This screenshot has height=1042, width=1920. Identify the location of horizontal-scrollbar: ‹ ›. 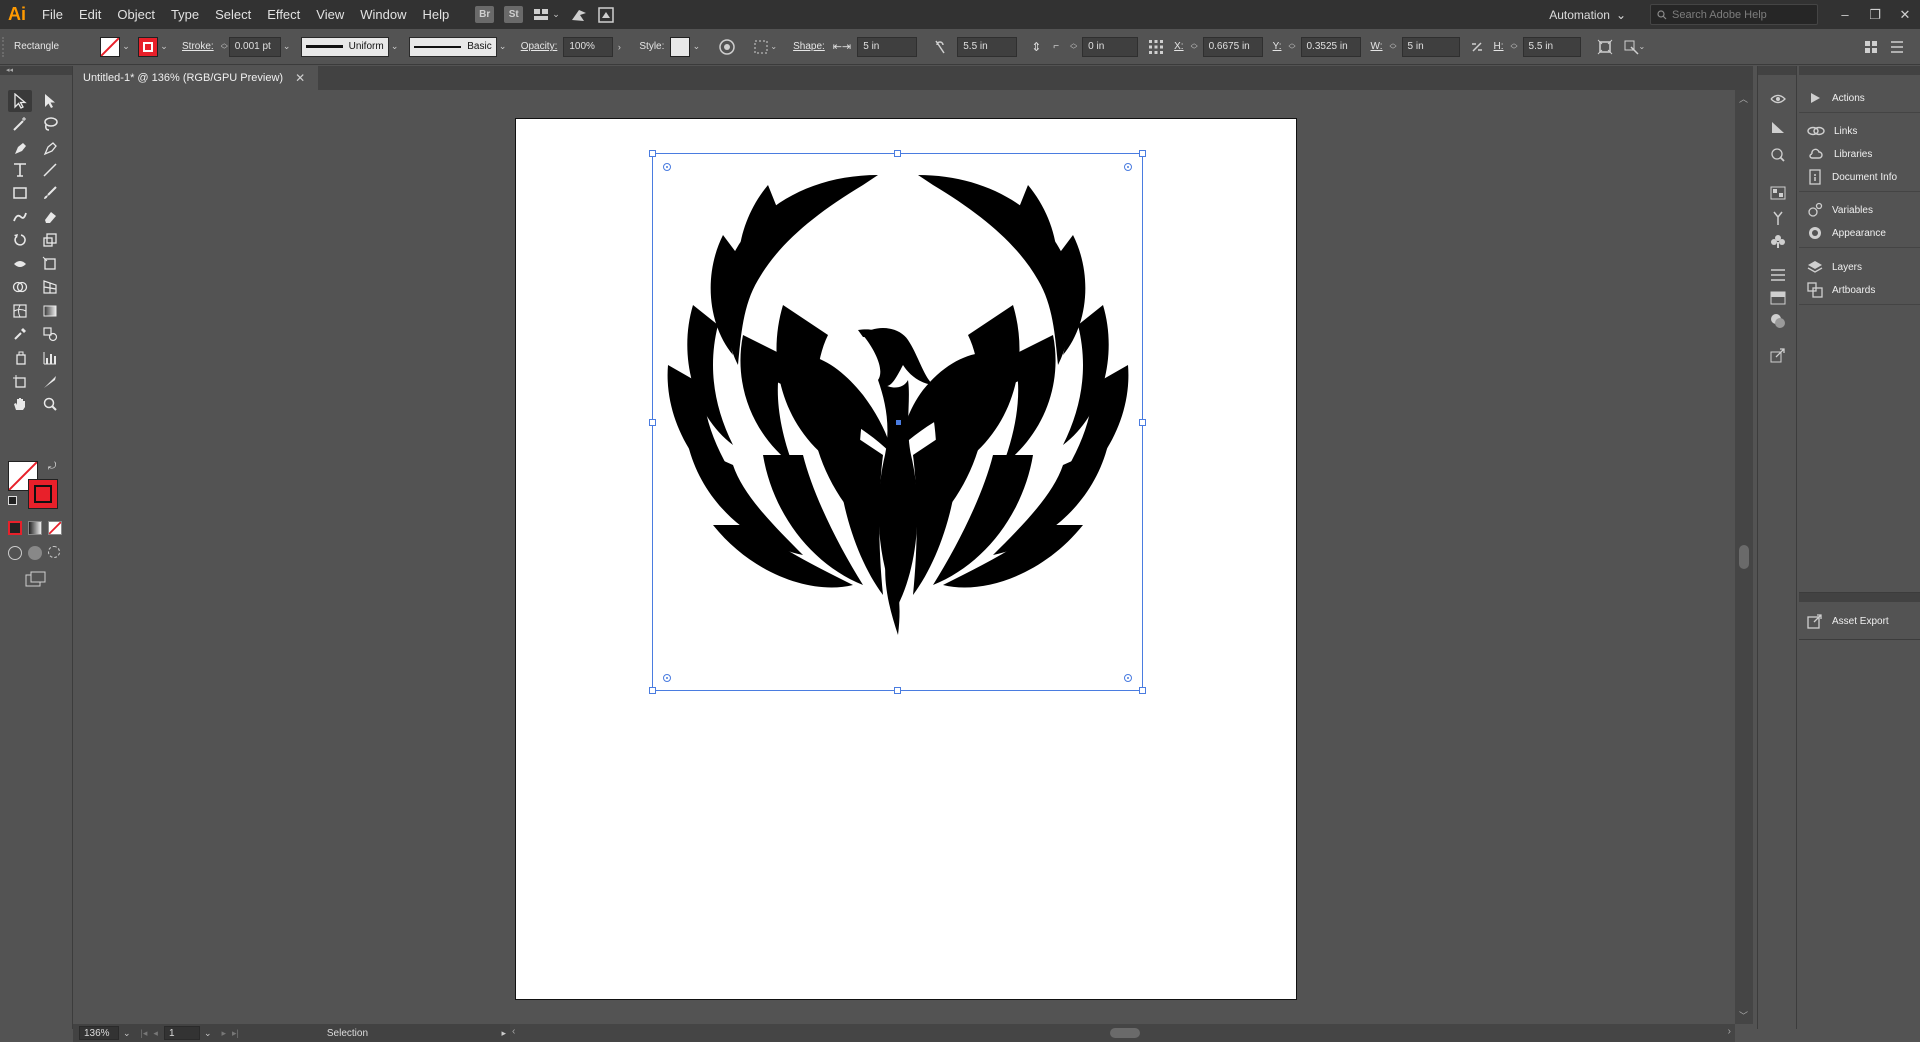
(1122, 1033).